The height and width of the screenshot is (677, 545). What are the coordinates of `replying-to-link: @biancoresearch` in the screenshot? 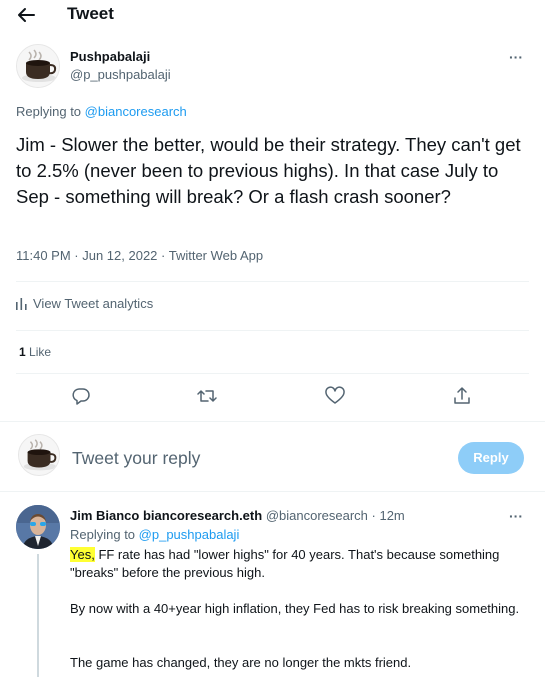 It's located at (136, 111).